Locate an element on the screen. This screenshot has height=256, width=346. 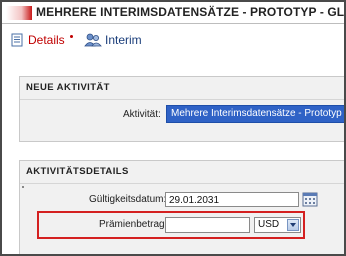
toolbar-separator is located at coordinates (71, 36).